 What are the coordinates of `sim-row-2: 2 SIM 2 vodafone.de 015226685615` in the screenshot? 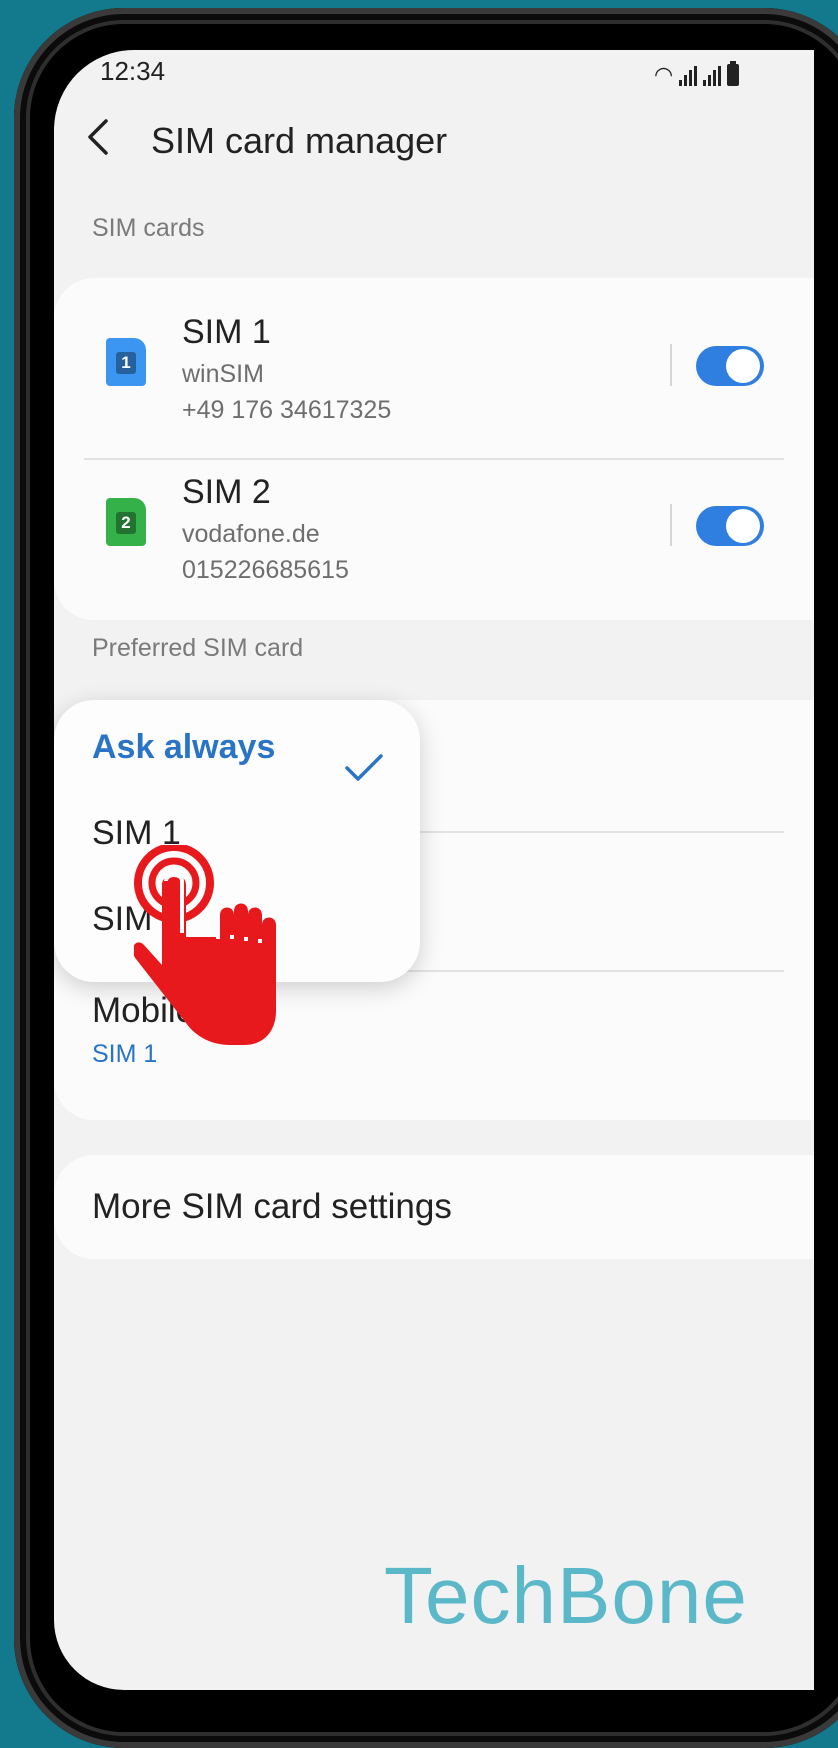 It's located at (434, 525).